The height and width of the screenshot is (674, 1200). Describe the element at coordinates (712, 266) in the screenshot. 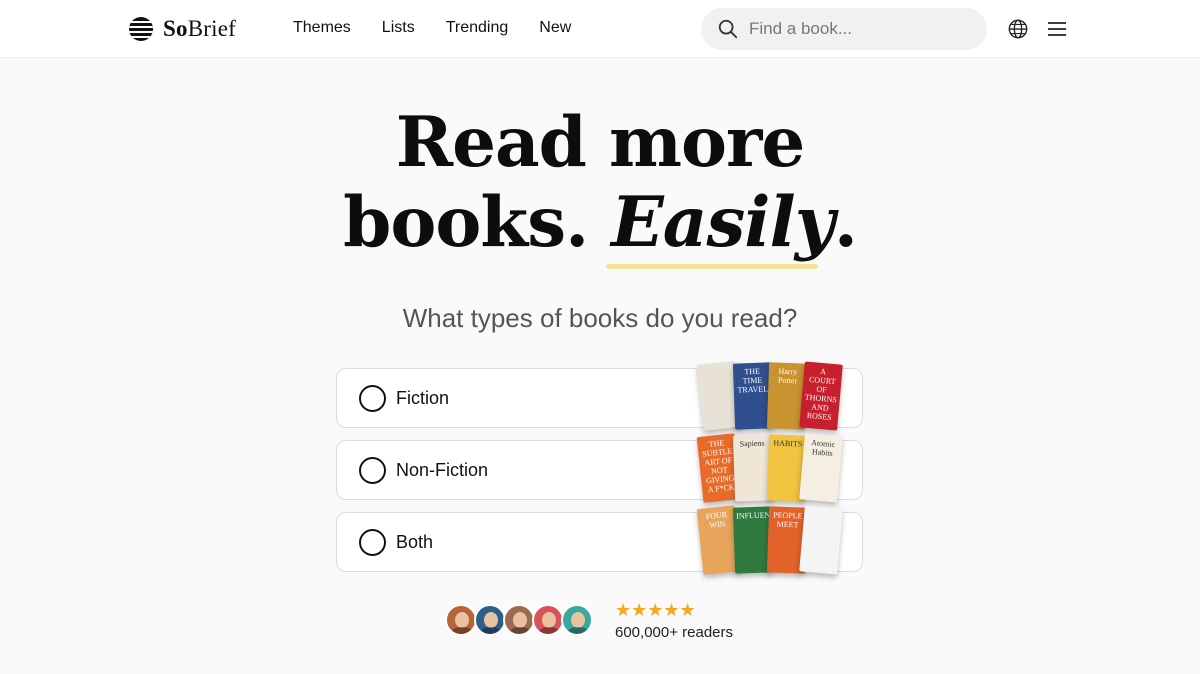

I see `emphasis-underline` at that location.